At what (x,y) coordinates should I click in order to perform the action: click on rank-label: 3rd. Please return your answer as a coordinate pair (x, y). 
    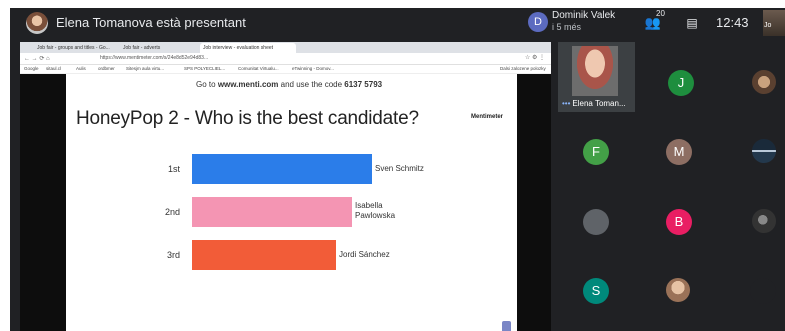
    Looking at the image, I should click on (173, 255).